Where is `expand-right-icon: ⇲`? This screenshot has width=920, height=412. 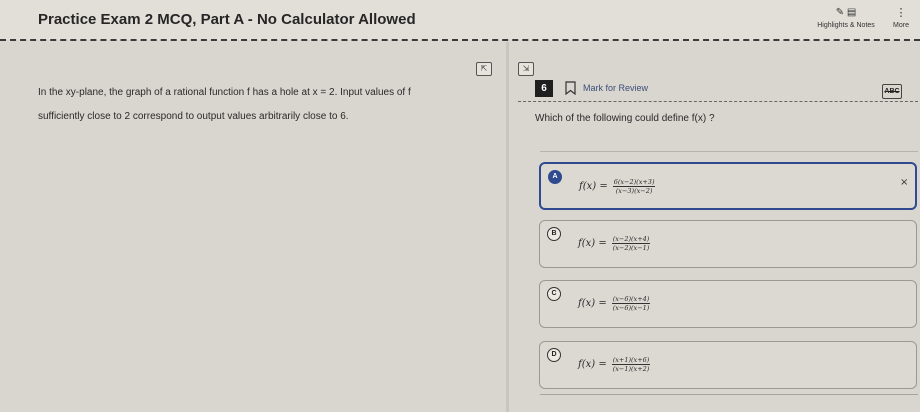 expand-right-icon: ⇲ is located at coordinates (526, 69).